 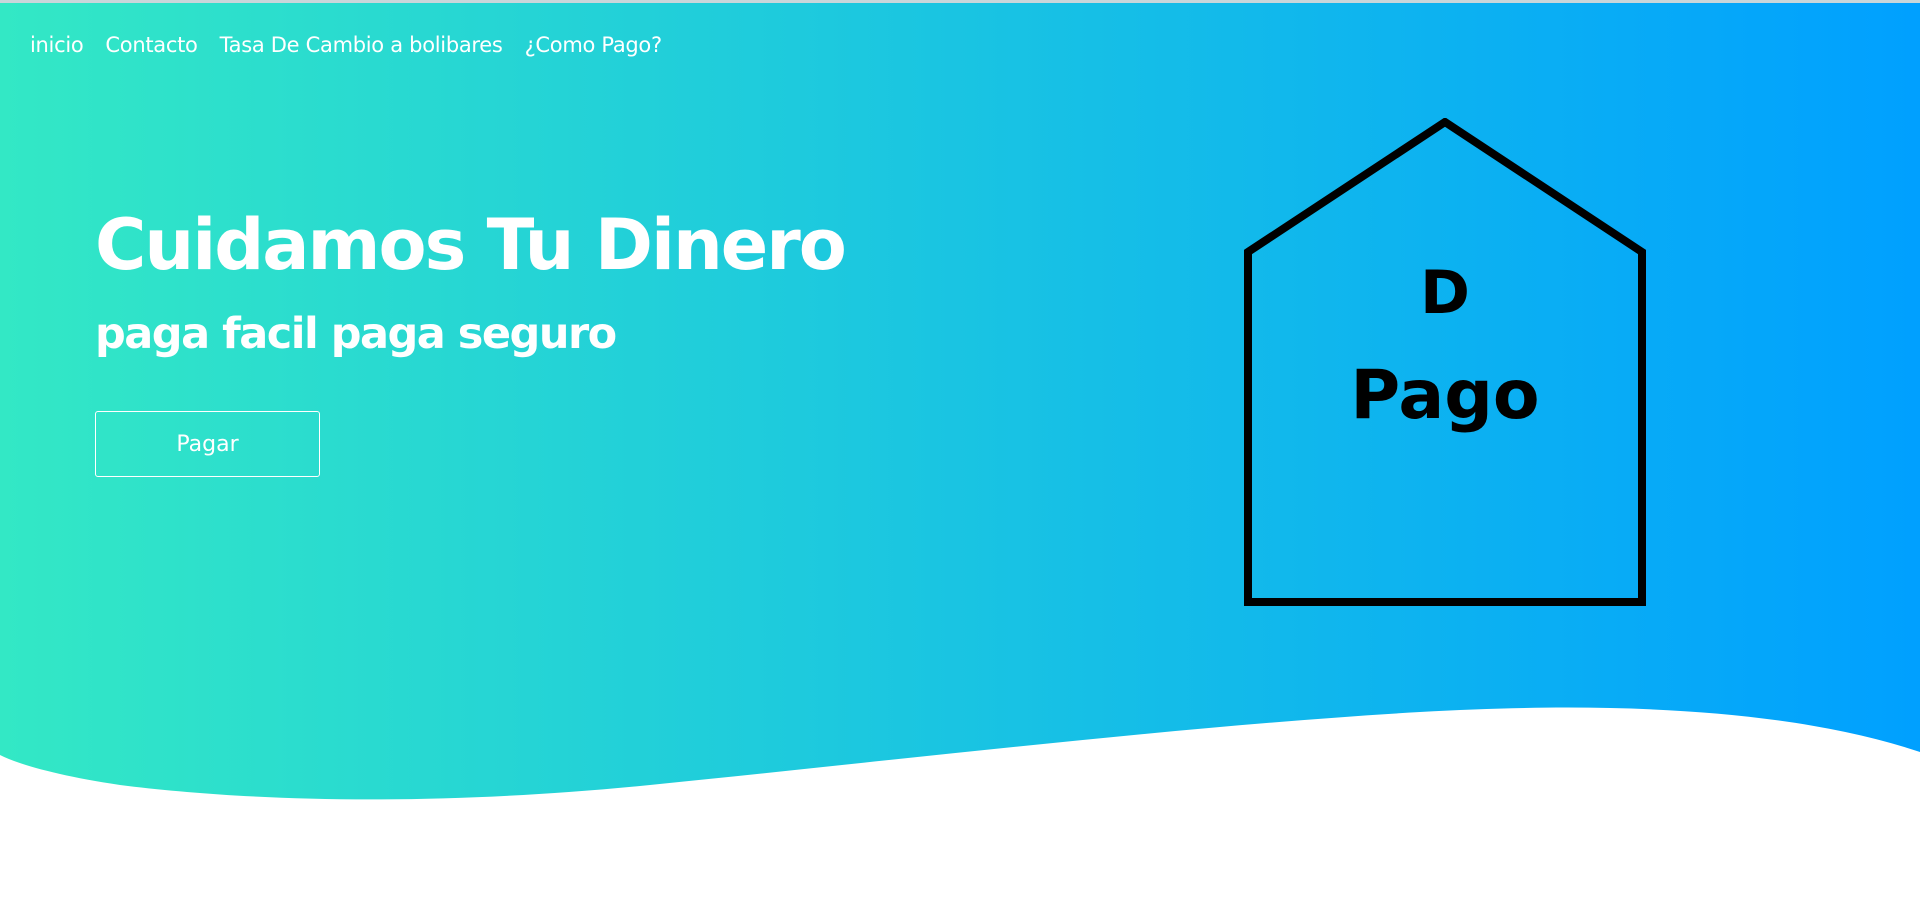 What do you see at coordinates (960, 1) in the screenshot?
I see `top-border` at bounding box center [960, 1].